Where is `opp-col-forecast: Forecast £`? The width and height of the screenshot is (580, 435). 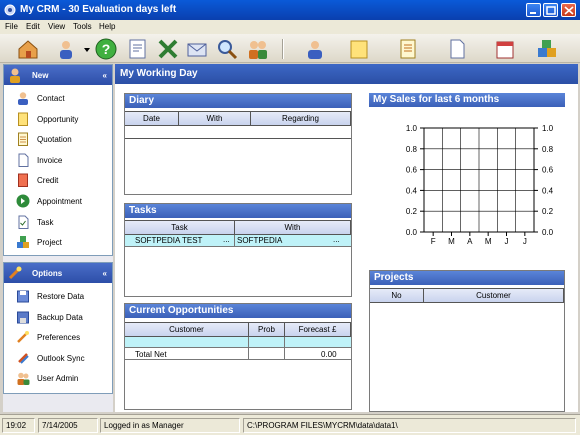 opp-col-forecast: Forecast £ is located at coordinates (318, 330).